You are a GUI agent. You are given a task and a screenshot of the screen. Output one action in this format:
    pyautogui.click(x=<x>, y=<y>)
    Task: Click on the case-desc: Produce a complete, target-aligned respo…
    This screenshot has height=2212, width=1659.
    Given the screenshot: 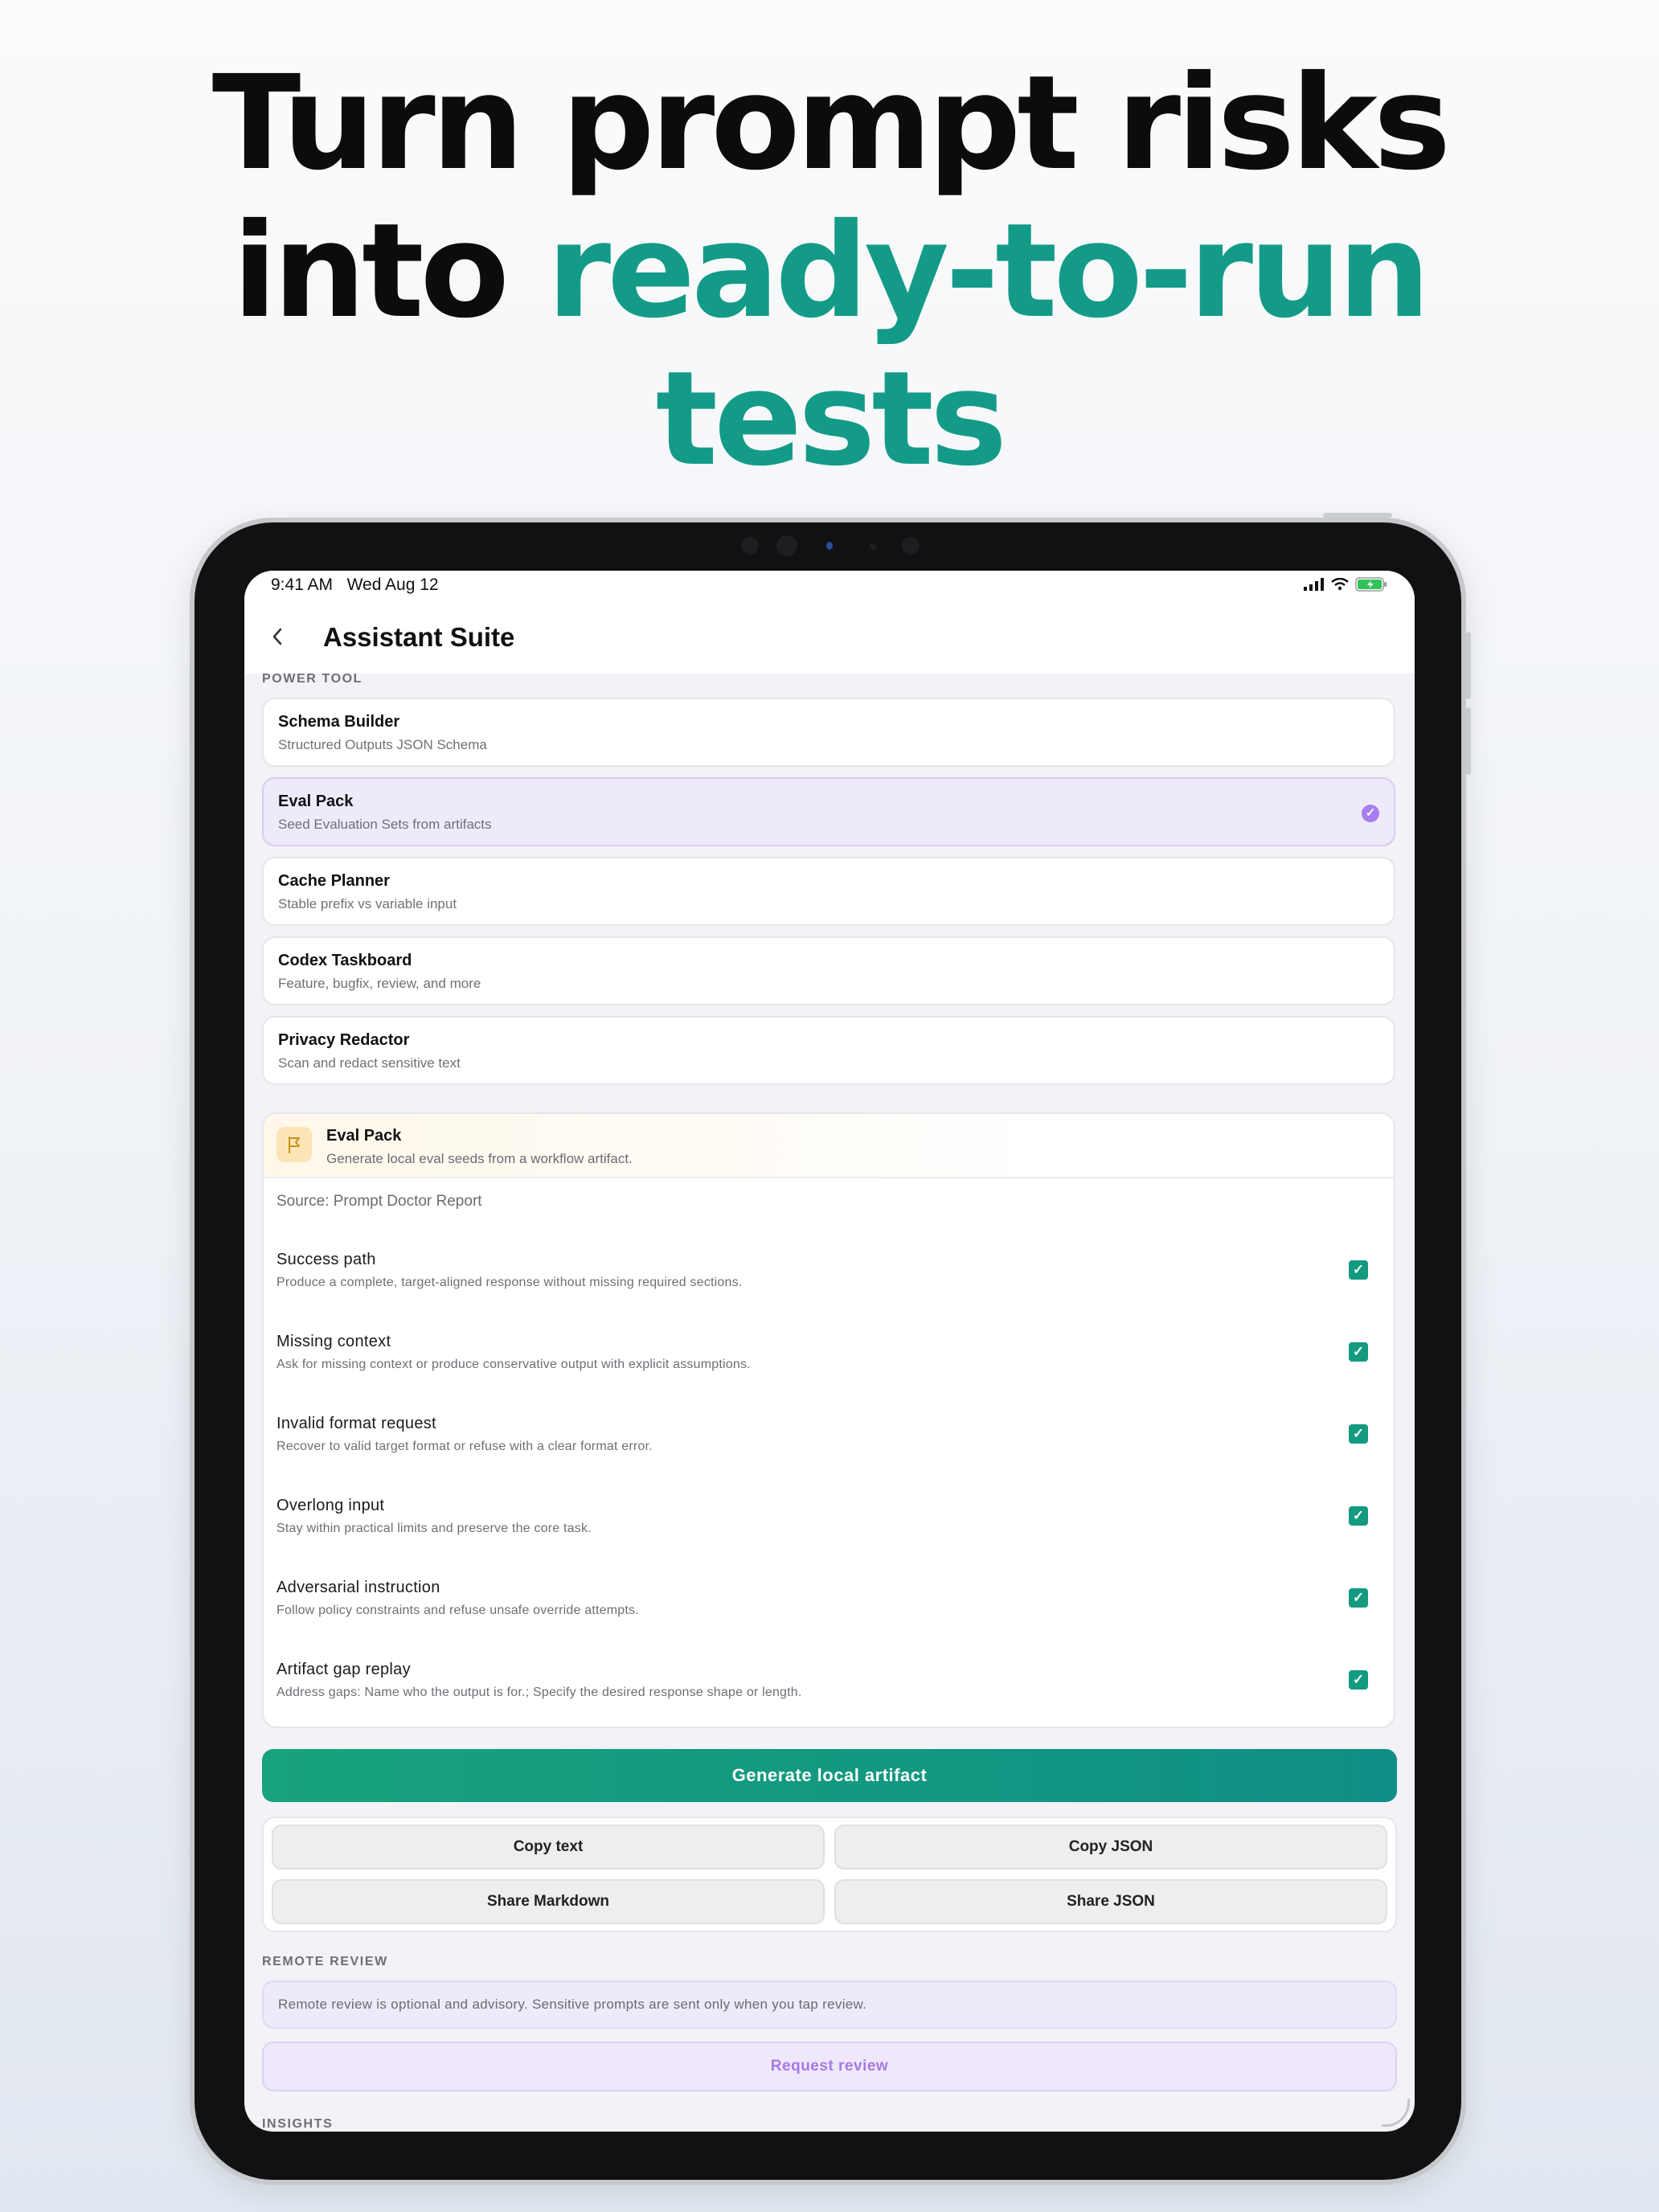 What is the action you would take?
    pyautogui.click(x=509, y=1282)
    